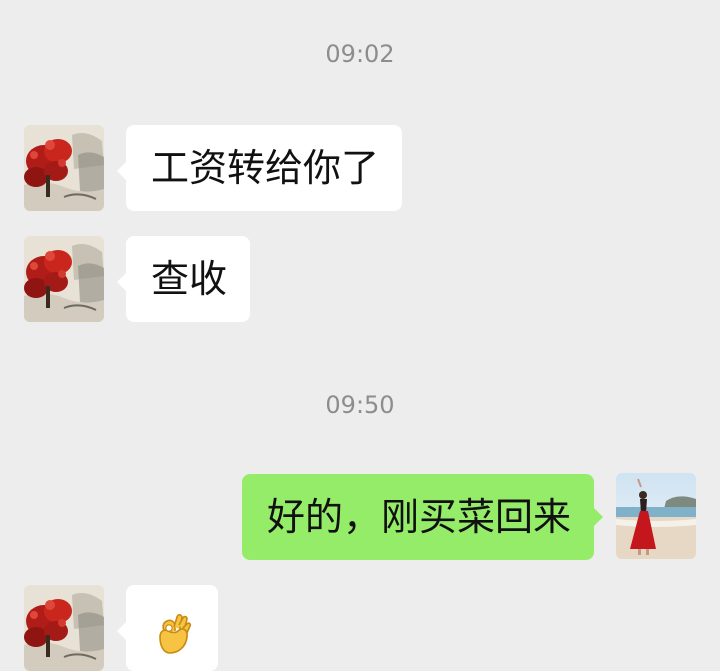  Describe the element at coordinates (265, 168) in the screenshot. I see `message-text: 工资转给你了` at that location.